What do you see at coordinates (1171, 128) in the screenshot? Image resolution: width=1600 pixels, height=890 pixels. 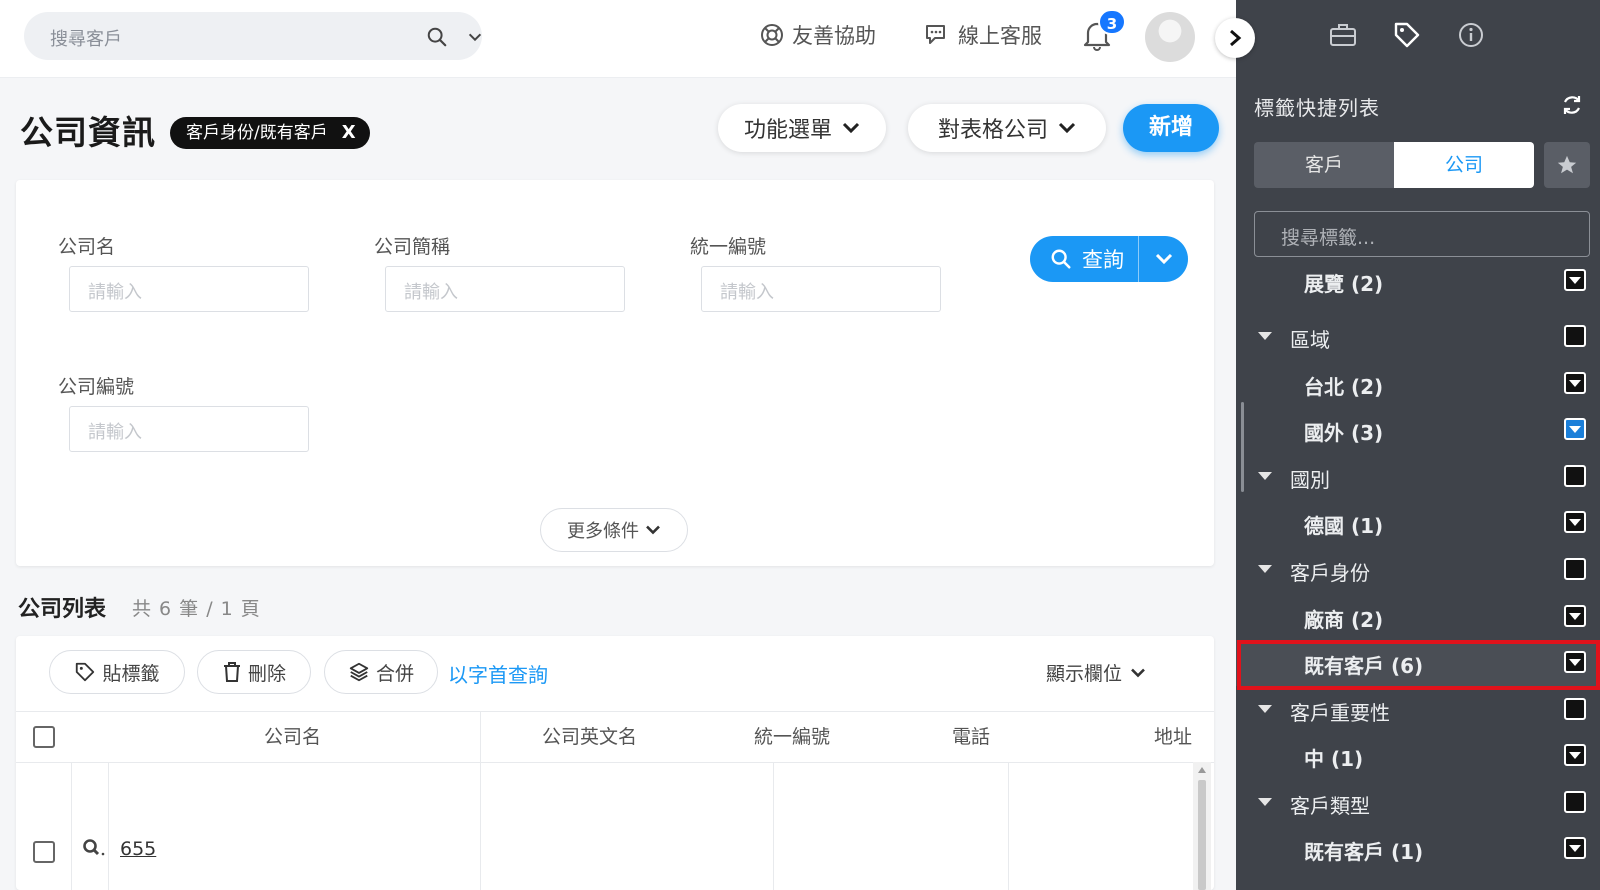 I see `new-button: 新增` at bounding box center [1171, 128].